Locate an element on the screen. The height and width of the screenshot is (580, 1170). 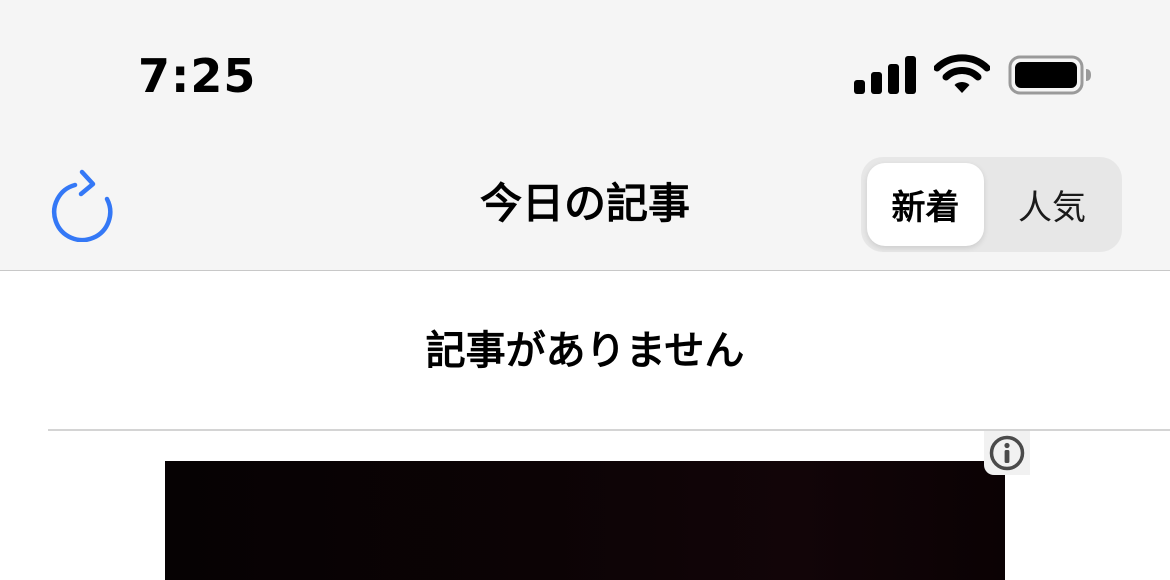
sort-segmented-control: 新着 人気 is located at coordinates (991, 204).